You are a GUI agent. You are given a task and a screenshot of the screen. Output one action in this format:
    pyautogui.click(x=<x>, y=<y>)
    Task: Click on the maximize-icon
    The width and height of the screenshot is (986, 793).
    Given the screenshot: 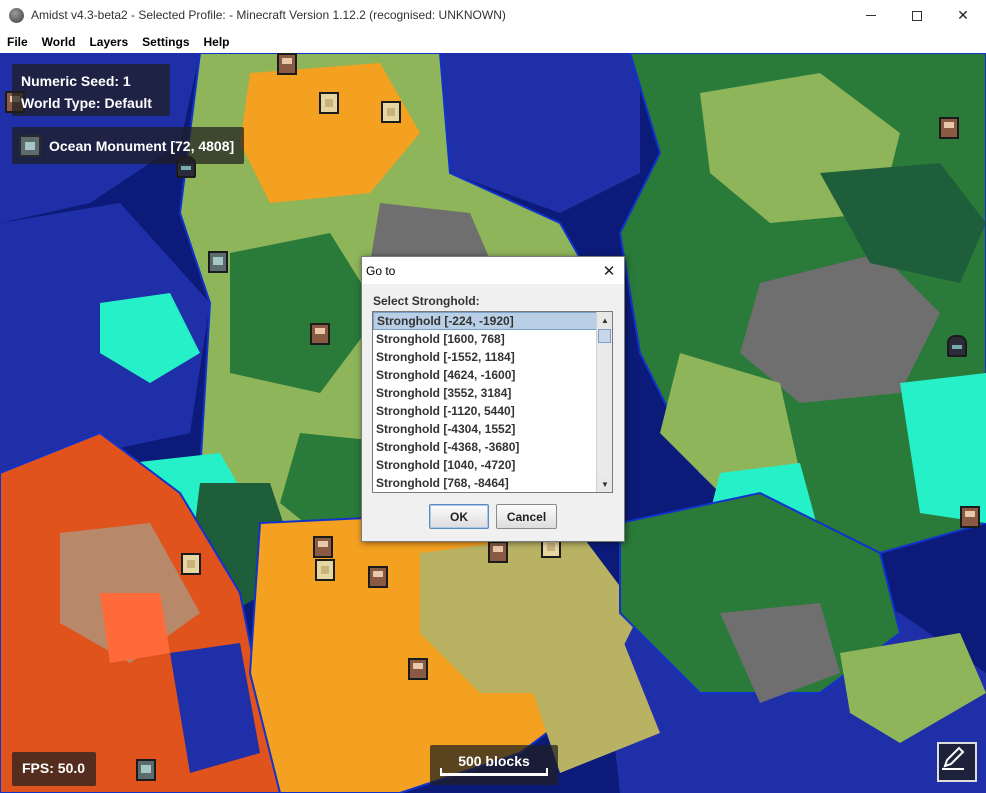 What is the action you would take?
    pyautogui.click(x=917, y=15)
    